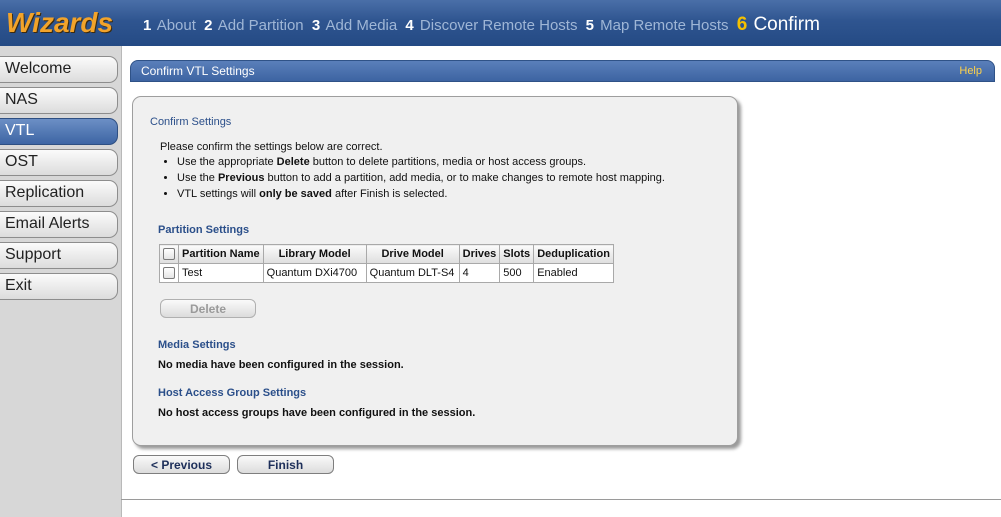 The image size is (1001, 517). What do you see at coordinates (293, 162) in the screenshot?
I see `instruction-bold-text: Delete` at bounding box center [293, 162].